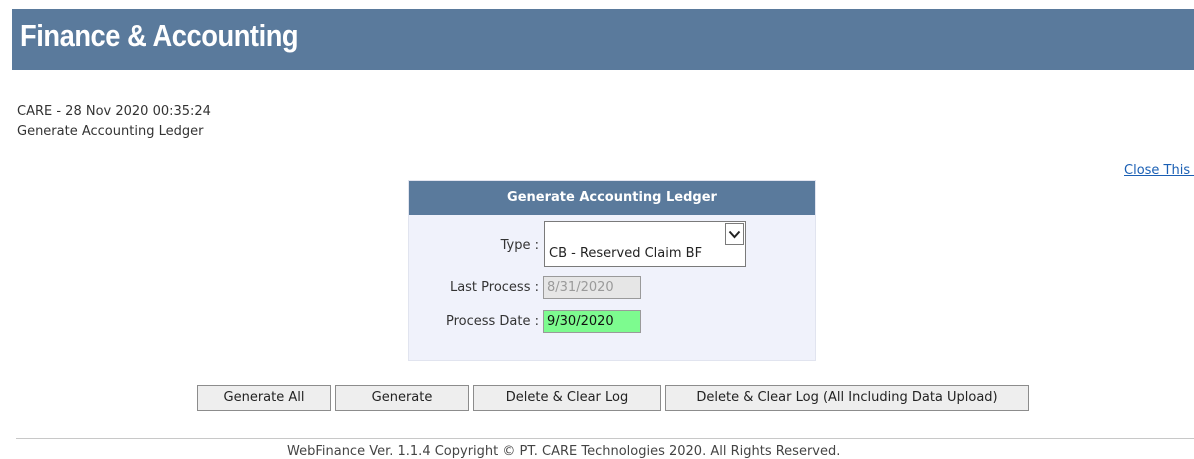 The width and height of the screenshot is (1194, 459). I want to click on process-date-label: Process Date :, so click(492, 321).